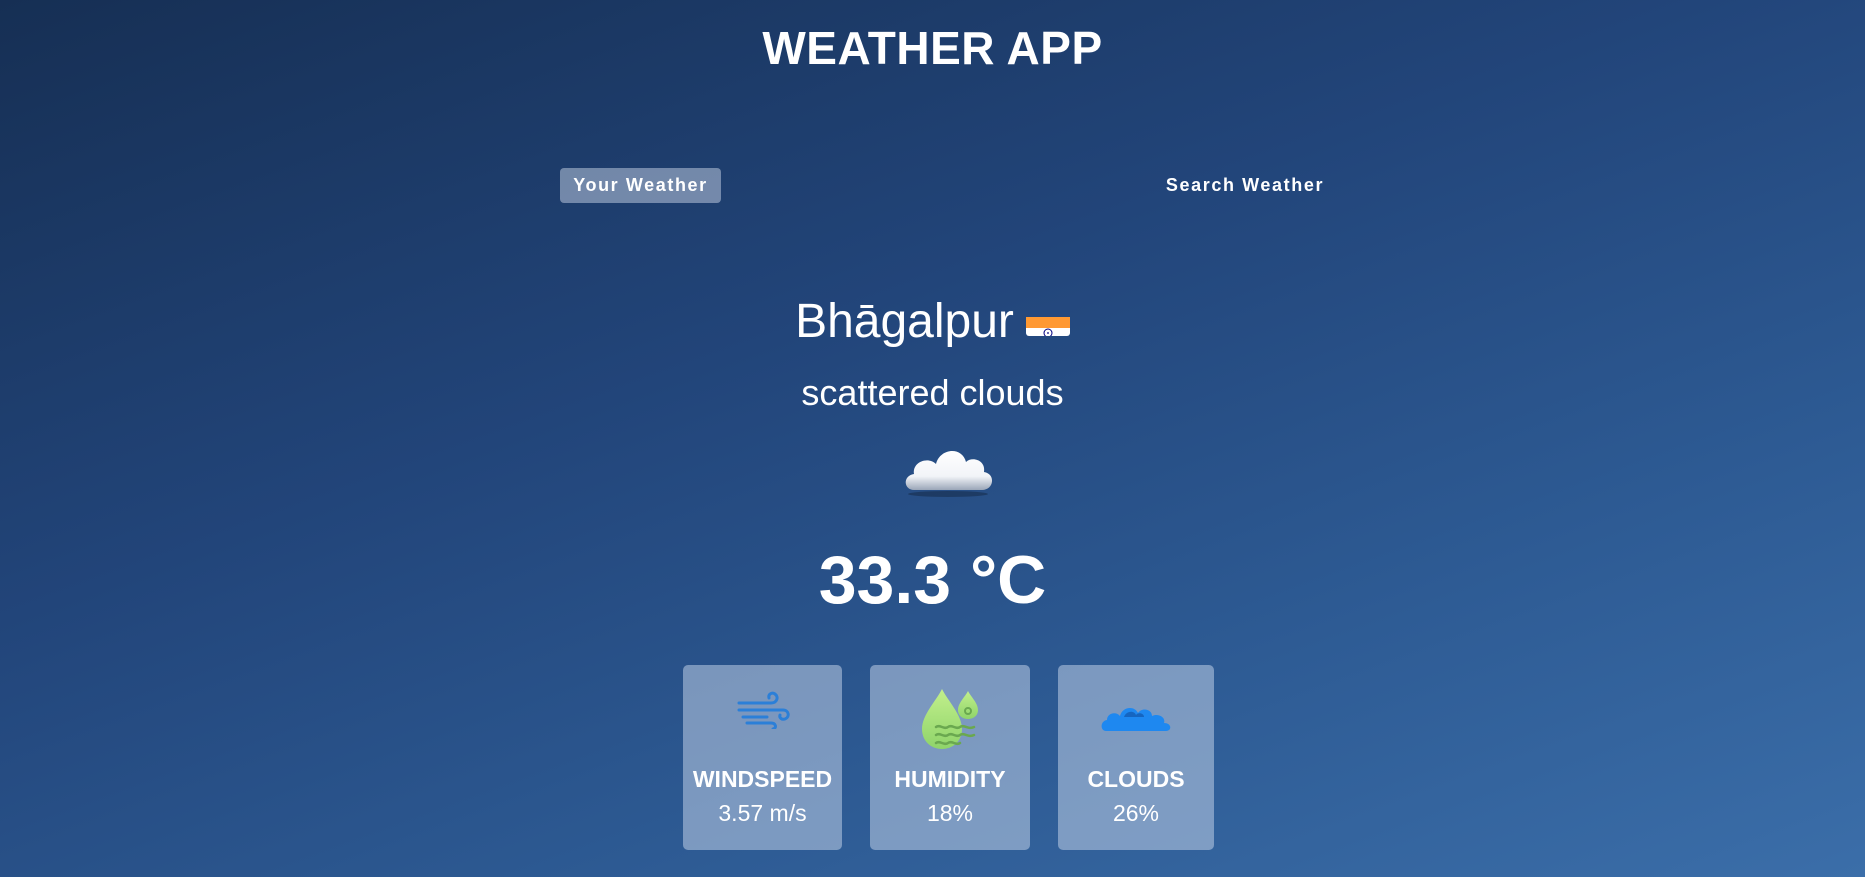 Image resolution: width=1865 pixels, height=877 pixels. Describe the element at coordinates (1136, 779) in the screenshot. I see `clouds-label: CLOUDS` at that location.